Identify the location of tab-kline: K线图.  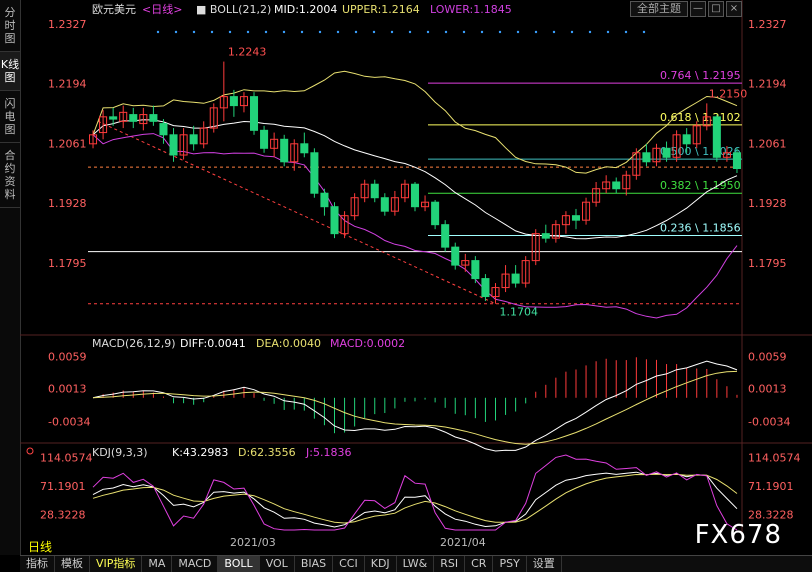
(10, 71).